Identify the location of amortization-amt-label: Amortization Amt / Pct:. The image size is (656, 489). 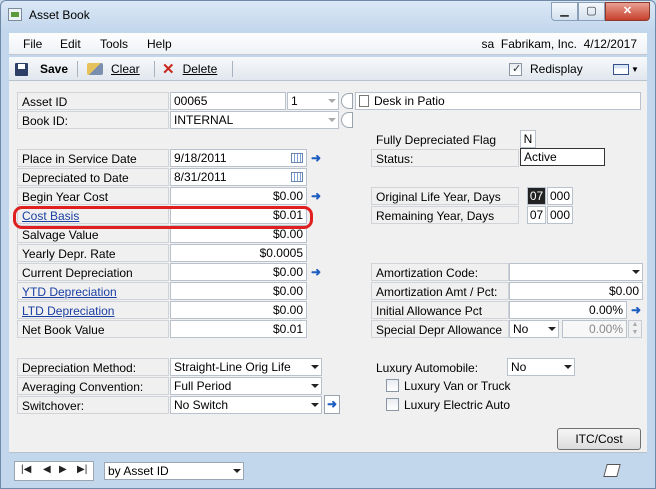
(440, 291).